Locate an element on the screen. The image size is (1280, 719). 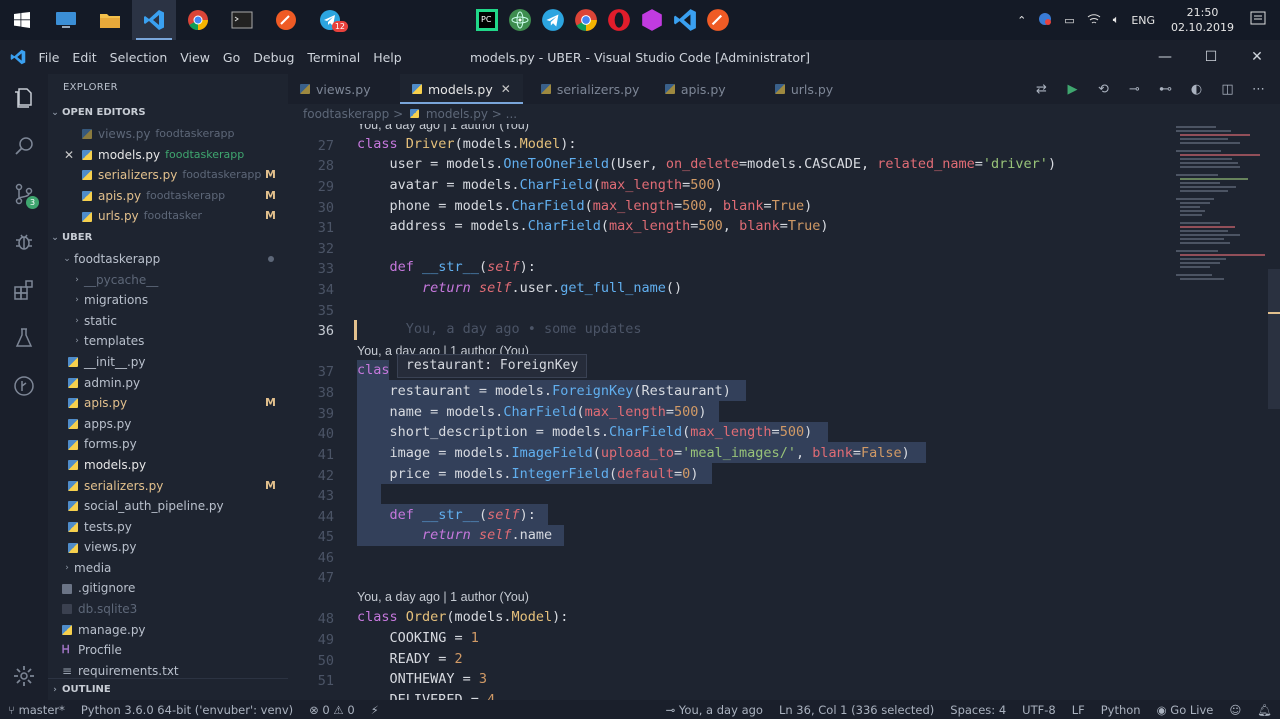
open-editor-item: urls.py foodtasker M is located at coordinates (168, 216).